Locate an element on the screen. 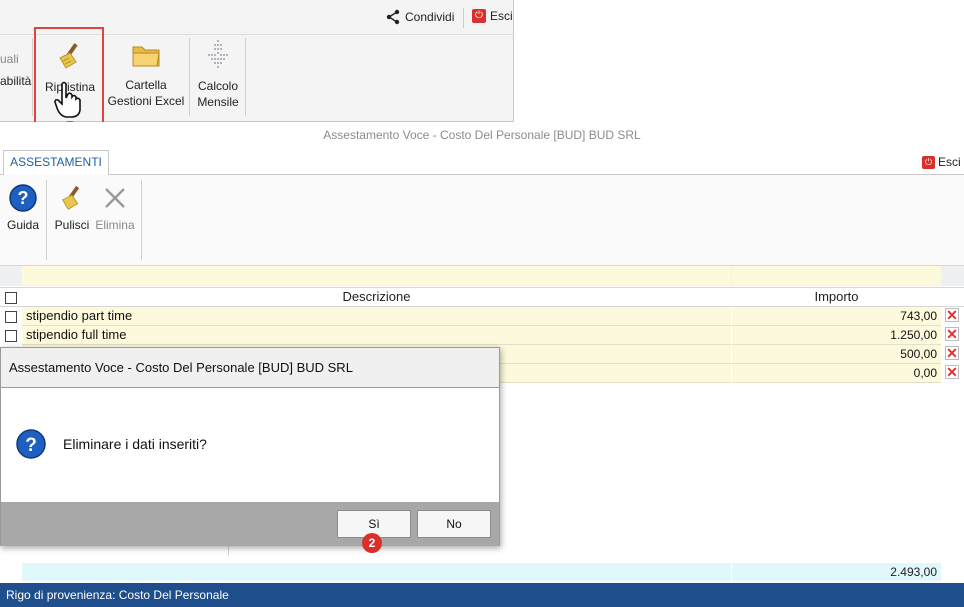  filter-amount is located at coordinates (836, 275).